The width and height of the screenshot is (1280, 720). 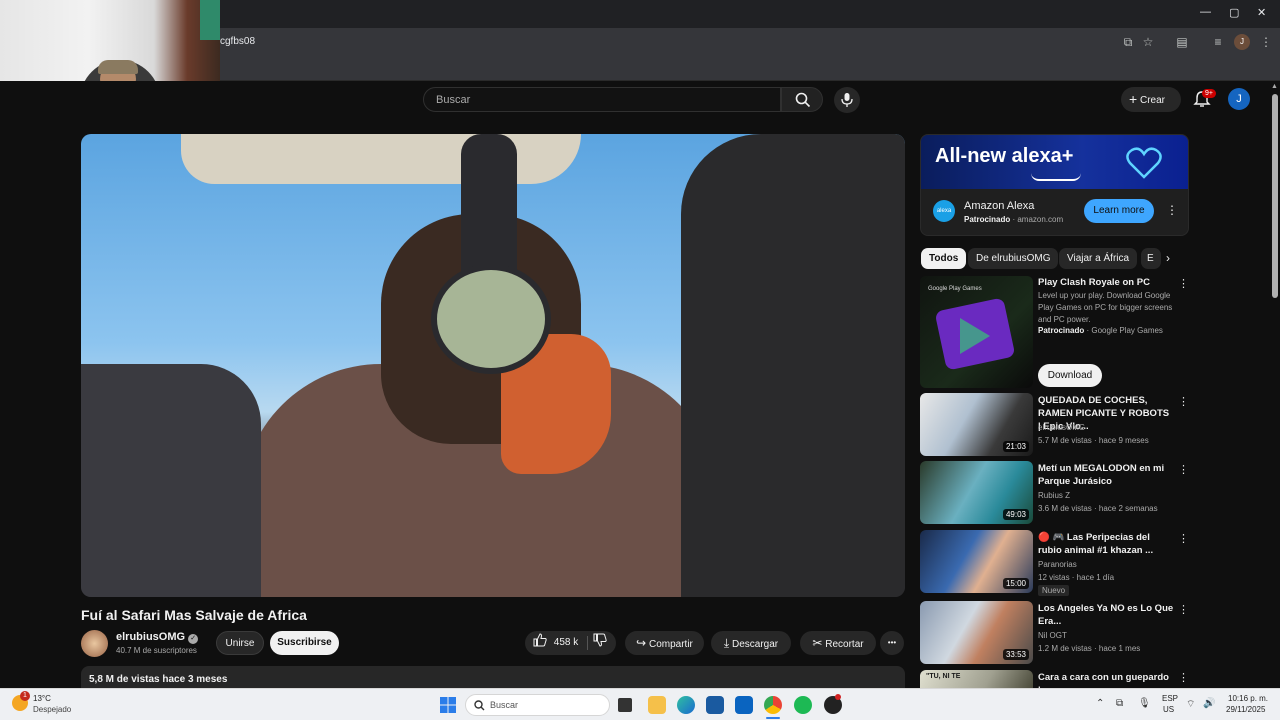 What do you see at coordinates (751, 643) in the screenshot?
I see `download-button: ⤓ Descargar` at bounding box center [751, 643].